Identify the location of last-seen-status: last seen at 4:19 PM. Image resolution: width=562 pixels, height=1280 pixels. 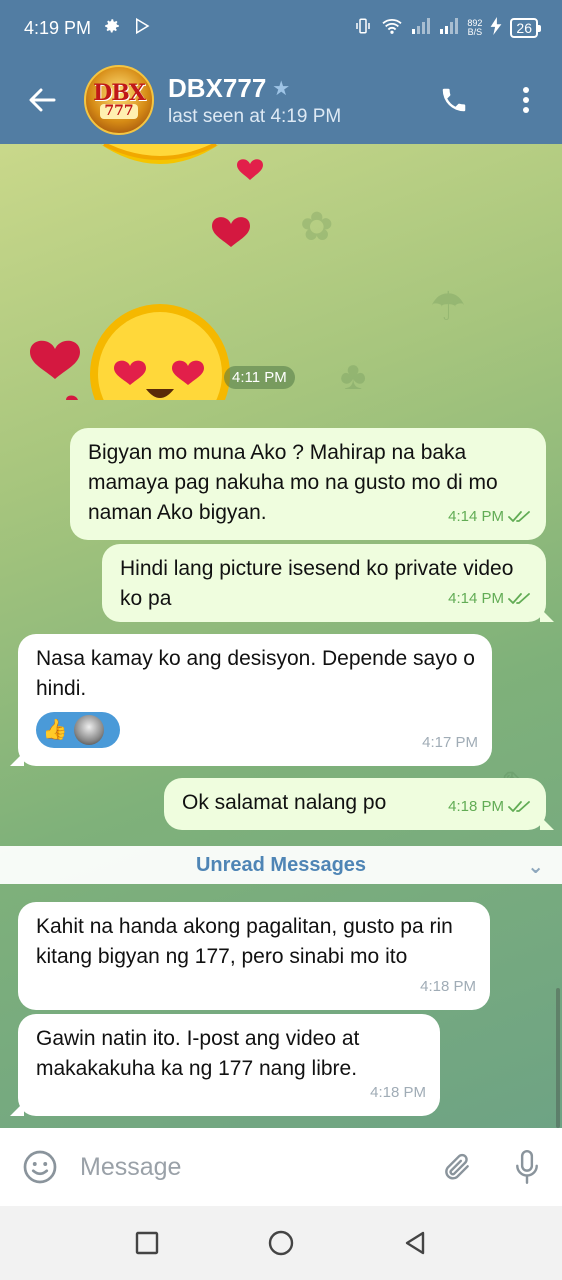
(255, 116).